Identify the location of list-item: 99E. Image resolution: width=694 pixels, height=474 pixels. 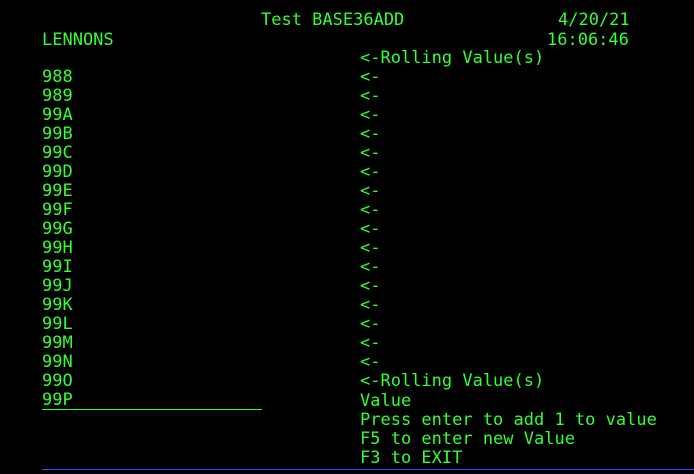
(57, 191).